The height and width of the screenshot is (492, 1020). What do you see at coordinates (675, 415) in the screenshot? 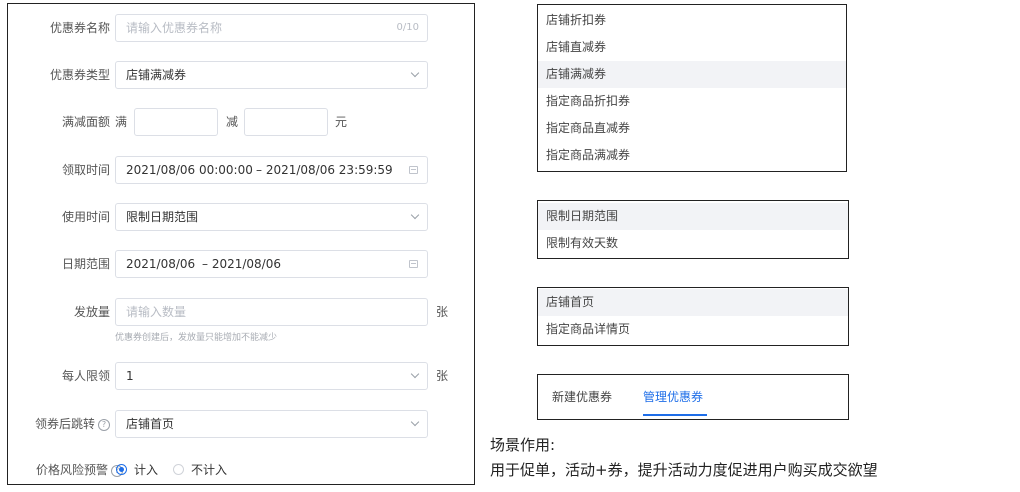
I see `active-tab-indicator` at bounding box center [675, 415].